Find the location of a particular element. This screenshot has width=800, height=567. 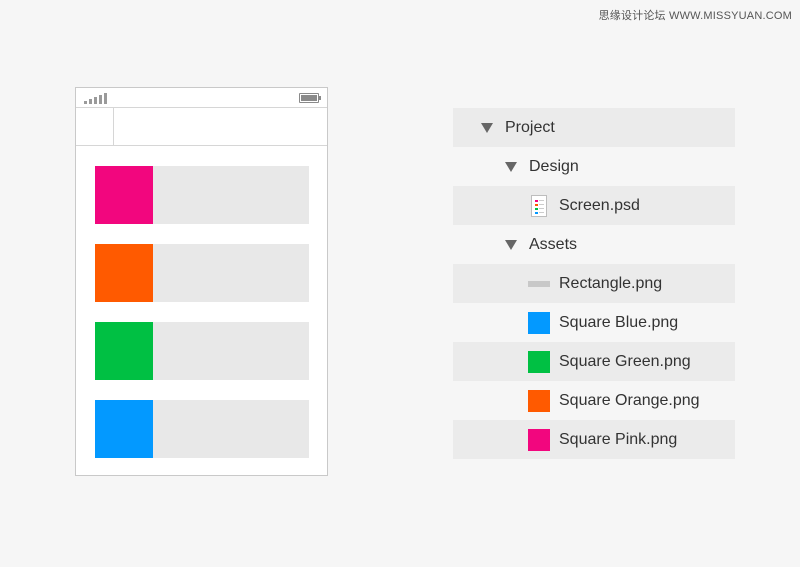

pink-square-icon is located at coordinates (539, 439).